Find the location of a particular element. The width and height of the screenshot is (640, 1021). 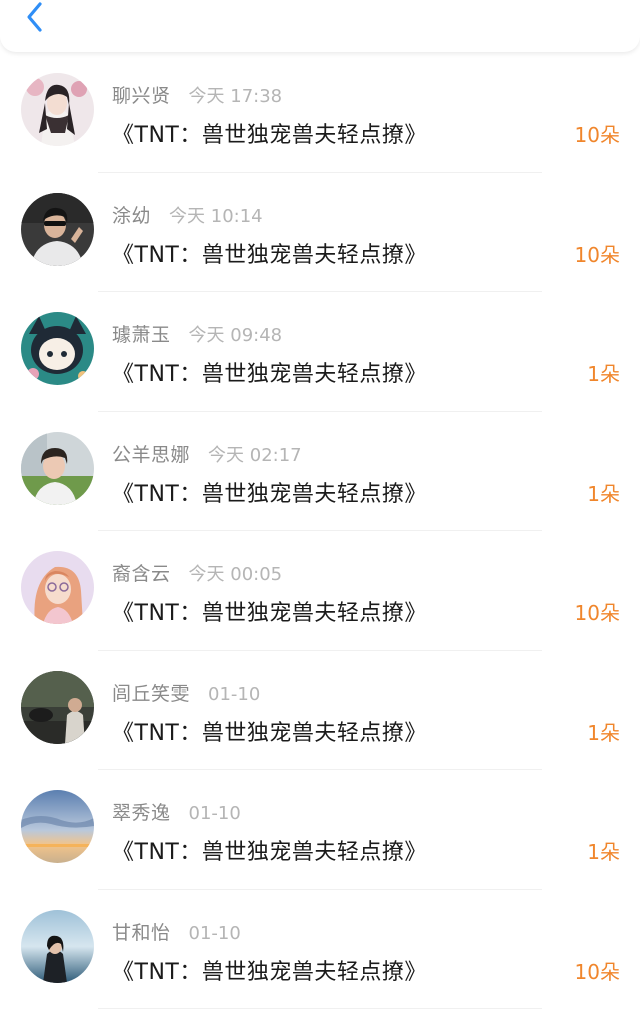

list-item: 涂幼 今天 10:14 《TNT：兽世独宠兽夫轻点撩》 10朵 is located at coordinates (320, 232).